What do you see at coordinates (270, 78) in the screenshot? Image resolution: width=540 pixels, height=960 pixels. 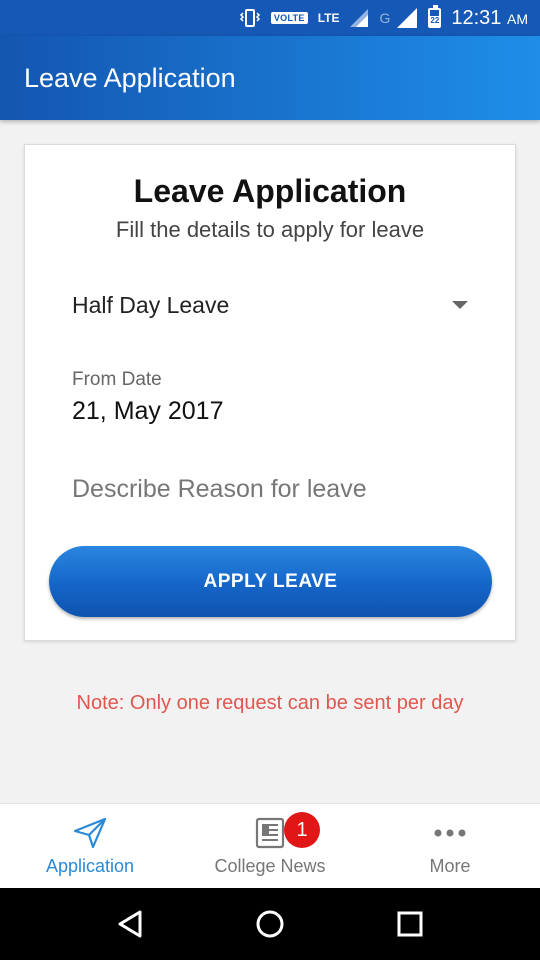 I see `app-bar: Leave Application` at bounding box center [270, 78].